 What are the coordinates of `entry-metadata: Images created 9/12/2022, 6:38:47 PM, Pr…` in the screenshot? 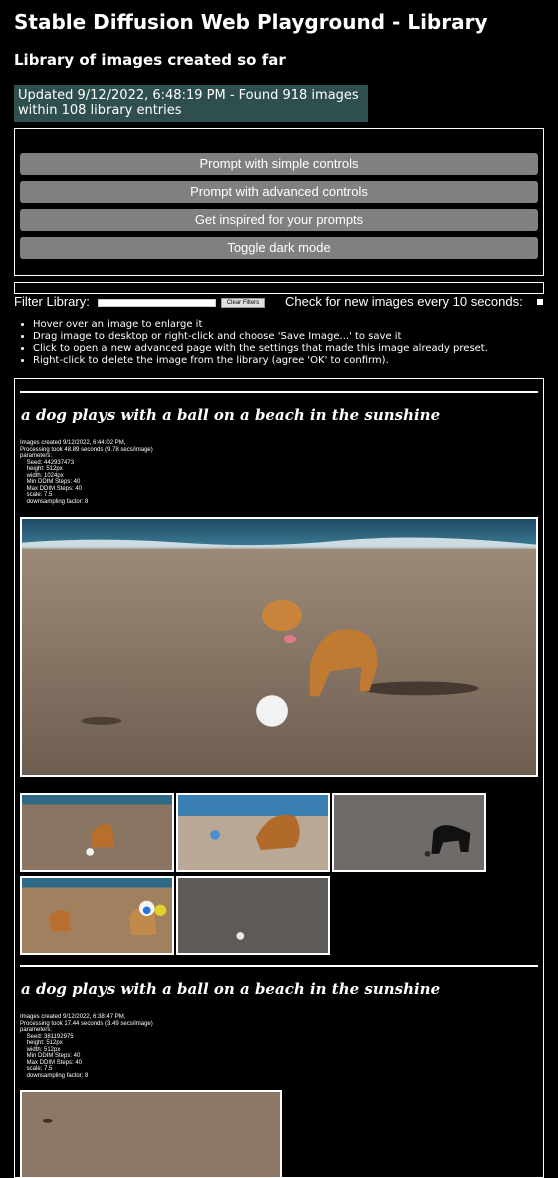 It's located at (86, 1046).